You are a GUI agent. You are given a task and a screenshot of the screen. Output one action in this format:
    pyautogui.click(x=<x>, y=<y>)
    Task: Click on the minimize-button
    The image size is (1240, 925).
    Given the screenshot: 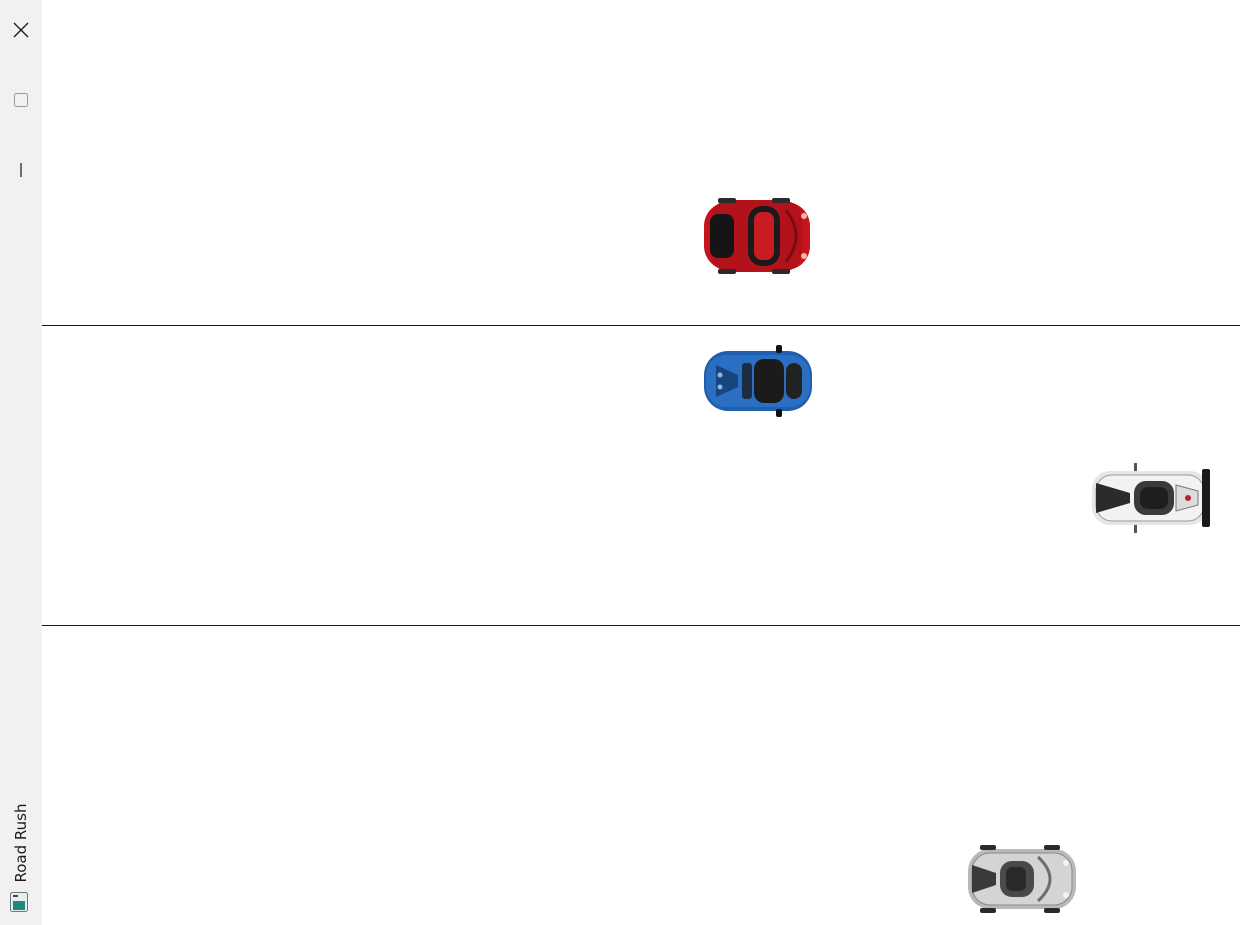 What is the action you would take?
    pyautogui.click(x=21, y=170)
    